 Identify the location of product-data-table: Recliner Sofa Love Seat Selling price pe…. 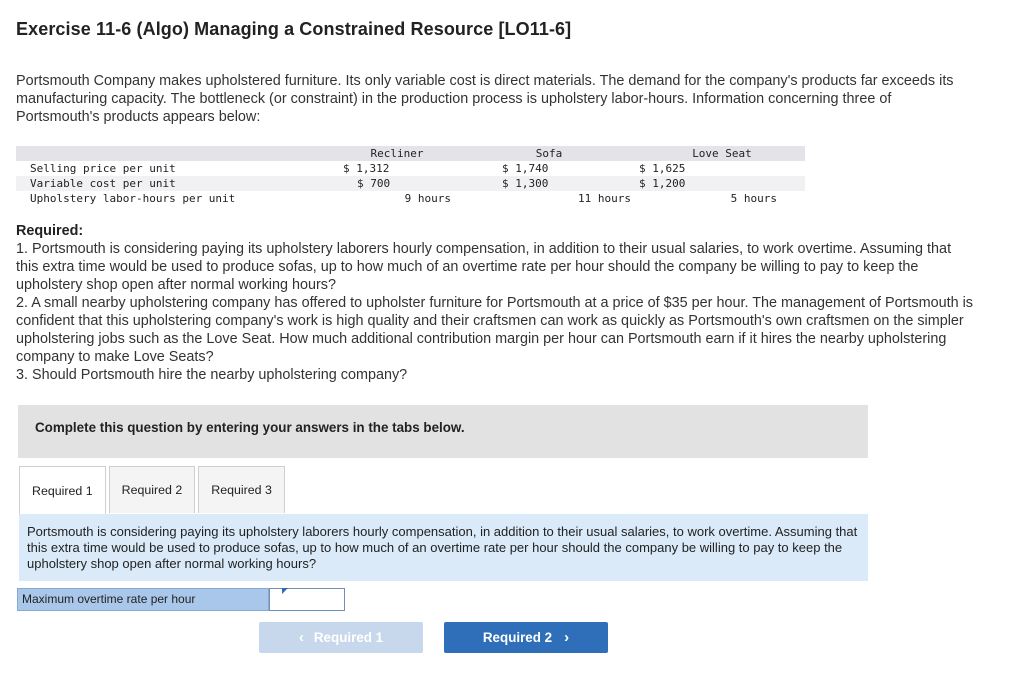
(410, 176).